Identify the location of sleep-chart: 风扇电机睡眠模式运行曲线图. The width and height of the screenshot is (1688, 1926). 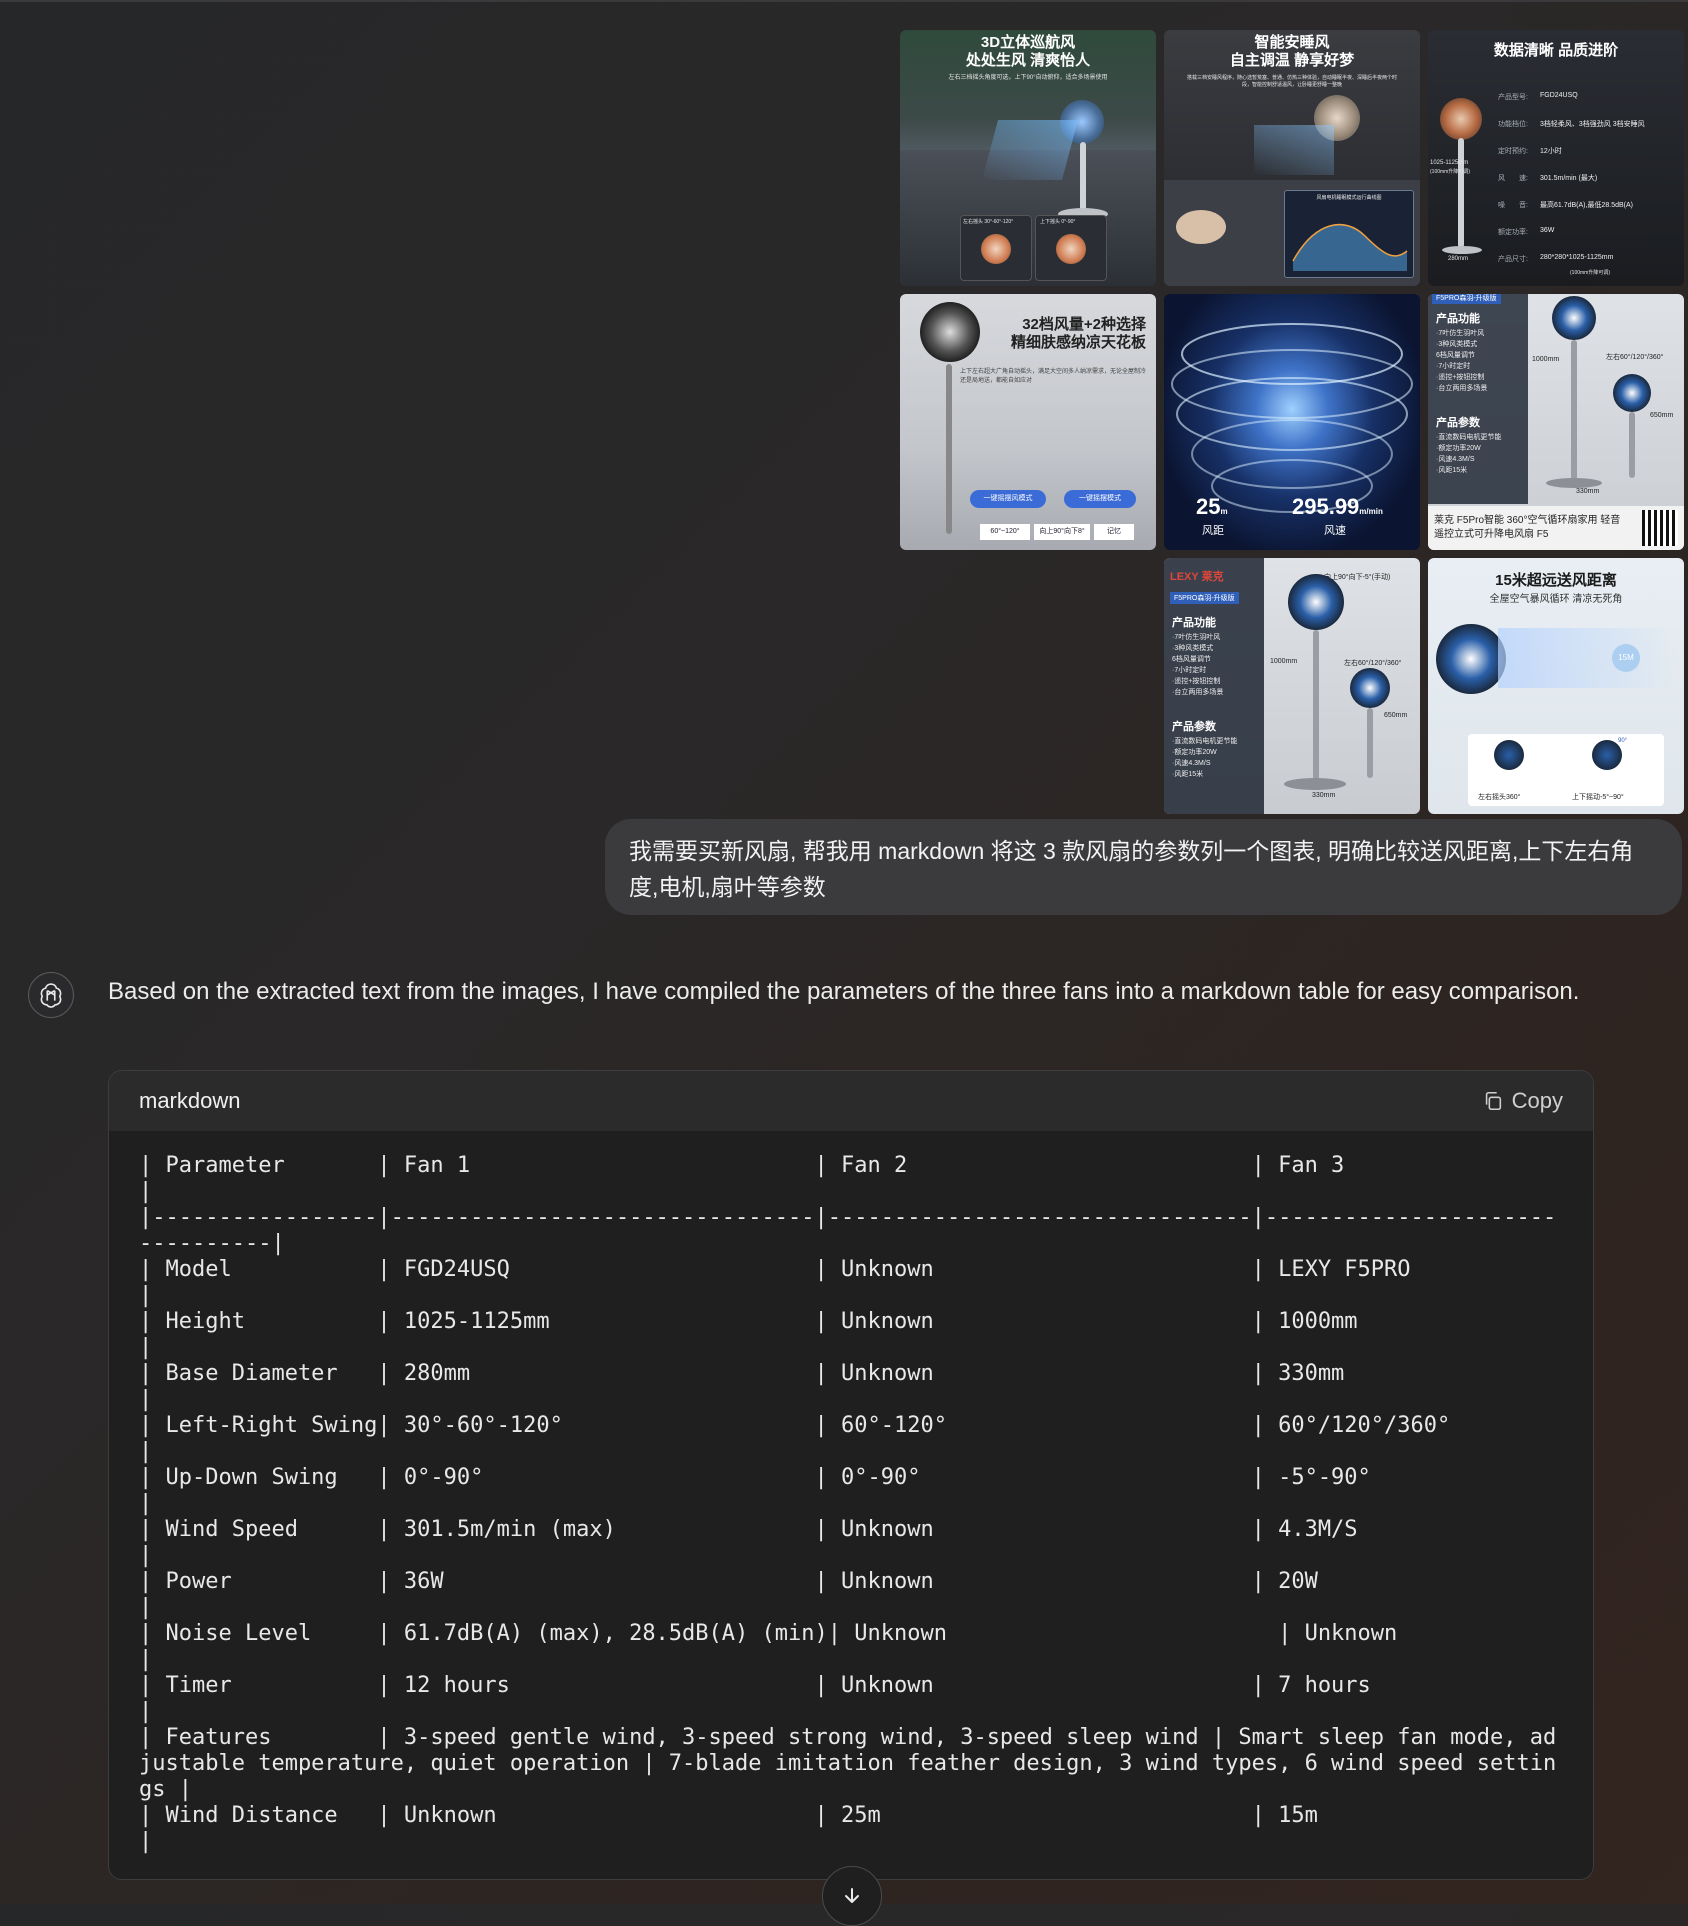
(1349, 234).